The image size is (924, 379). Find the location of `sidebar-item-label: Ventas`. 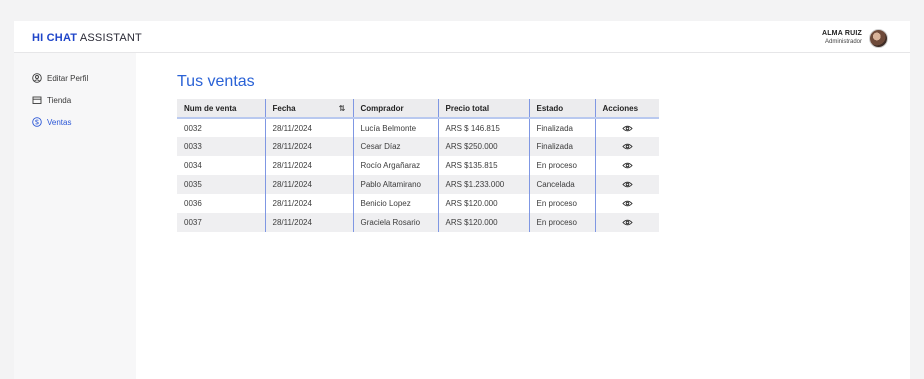

sidebar-item-label: Ventas is located at coordinates (59, 122).